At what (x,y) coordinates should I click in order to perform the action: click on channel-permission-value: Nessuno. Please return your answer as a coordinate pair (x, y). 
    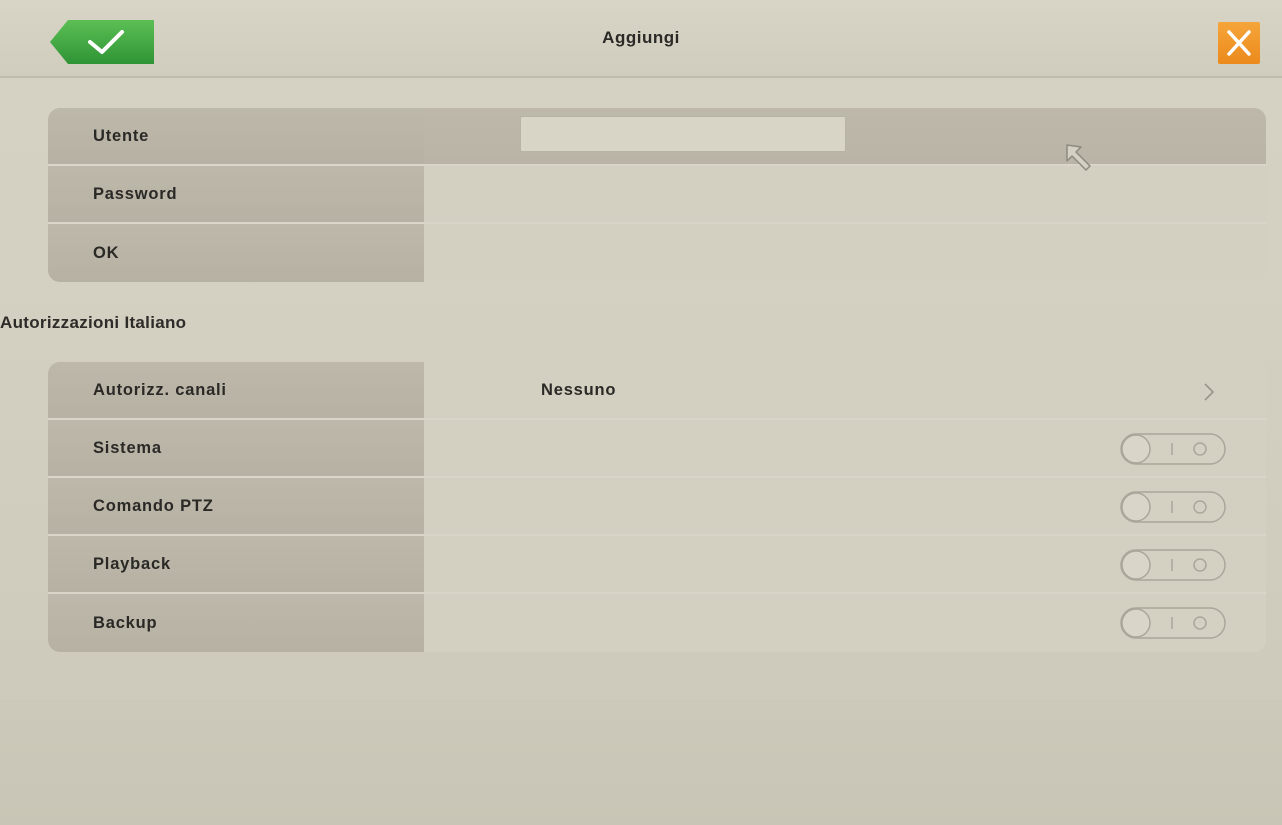
    Looking at the image, I should click on (579, 389).